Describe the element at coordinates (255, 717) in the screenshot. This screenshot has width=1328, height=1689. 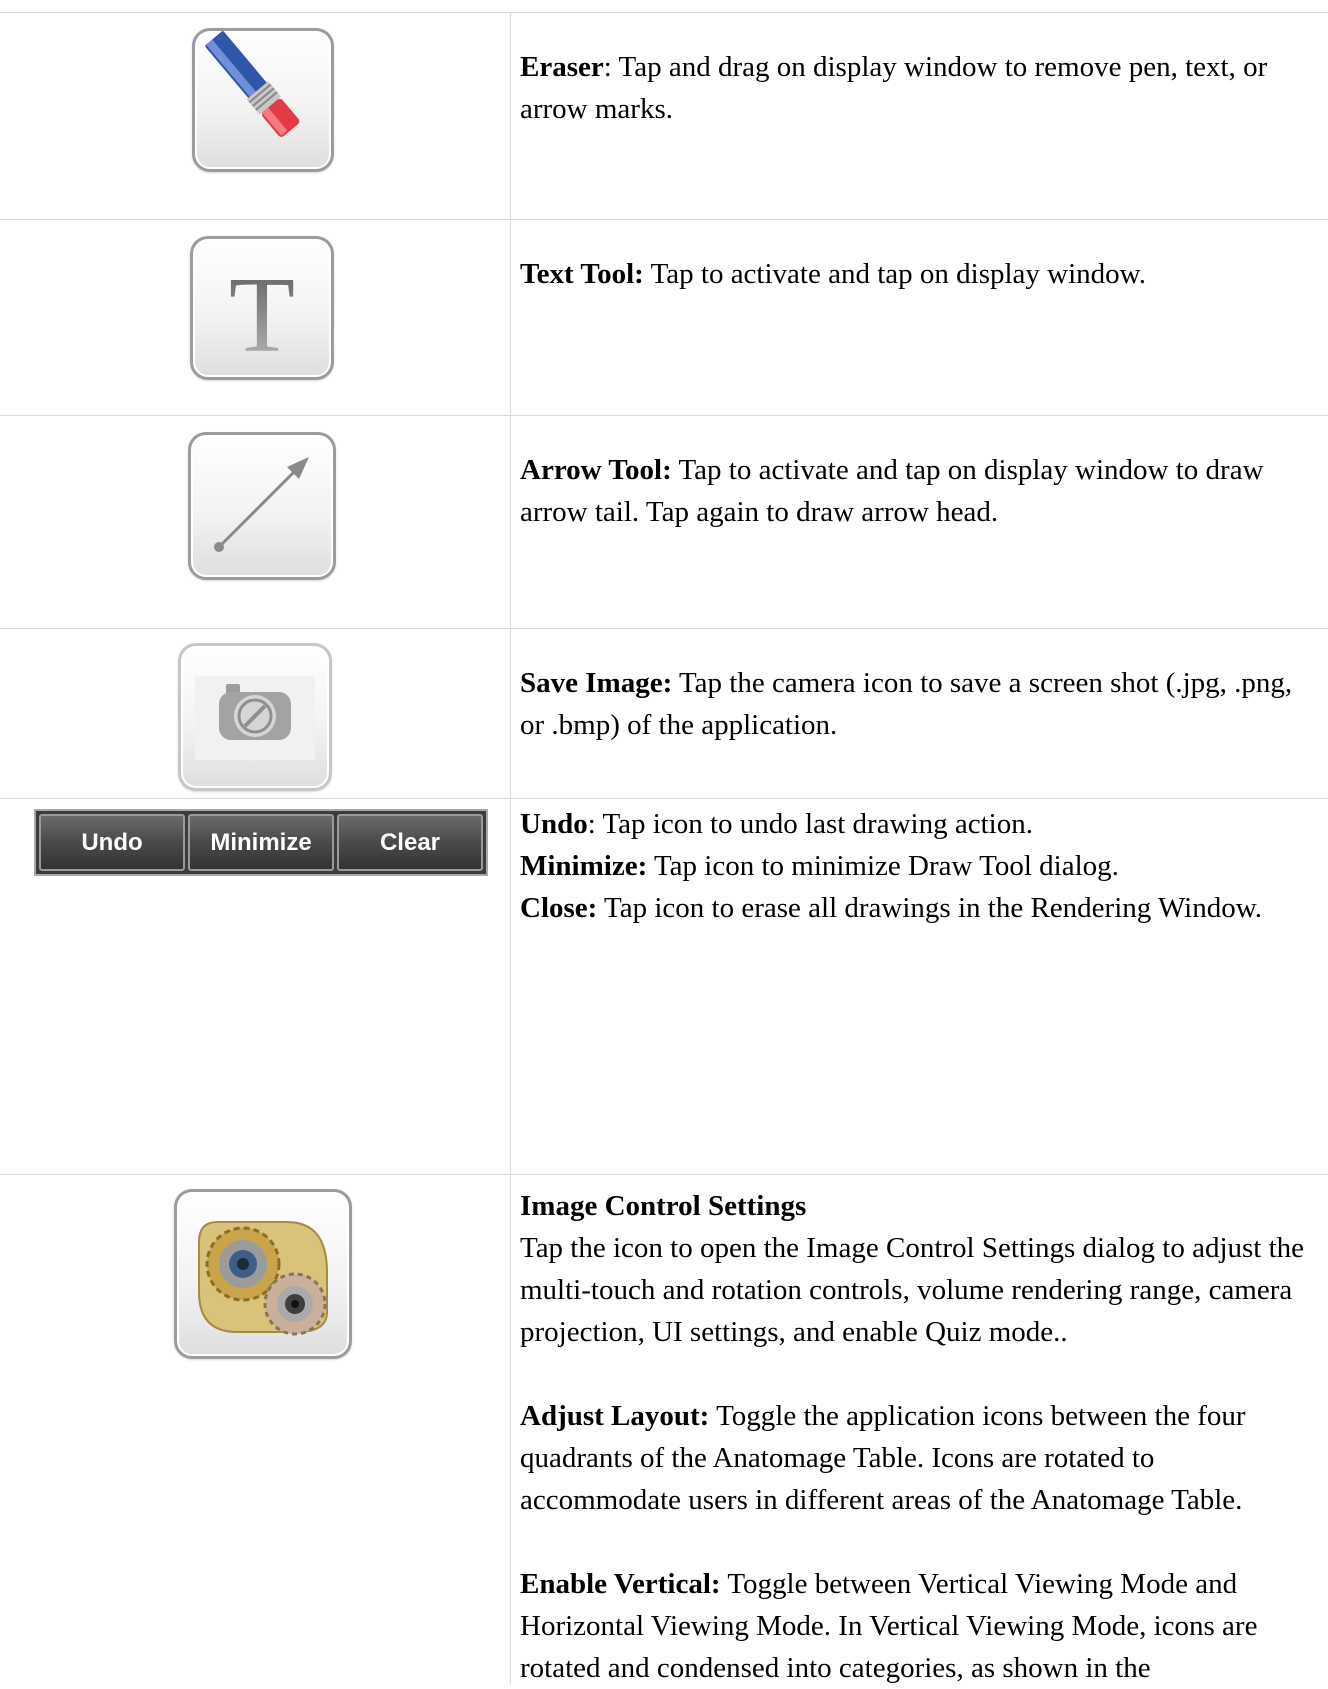
I see `camera-icon` at that location.